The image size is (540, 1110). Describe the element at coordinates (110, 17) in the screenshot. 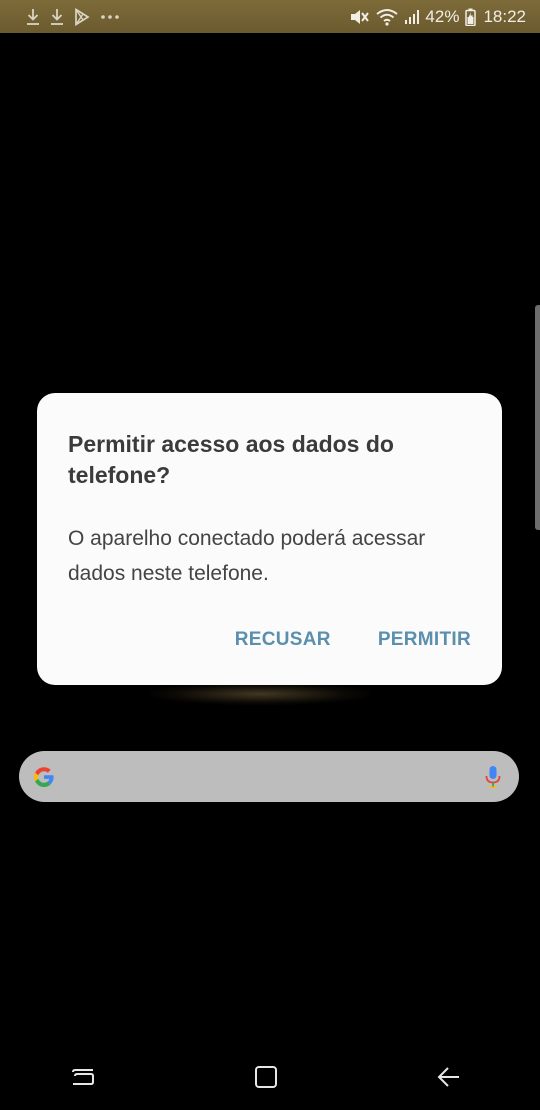

I see `more-dots-icon` at that location.